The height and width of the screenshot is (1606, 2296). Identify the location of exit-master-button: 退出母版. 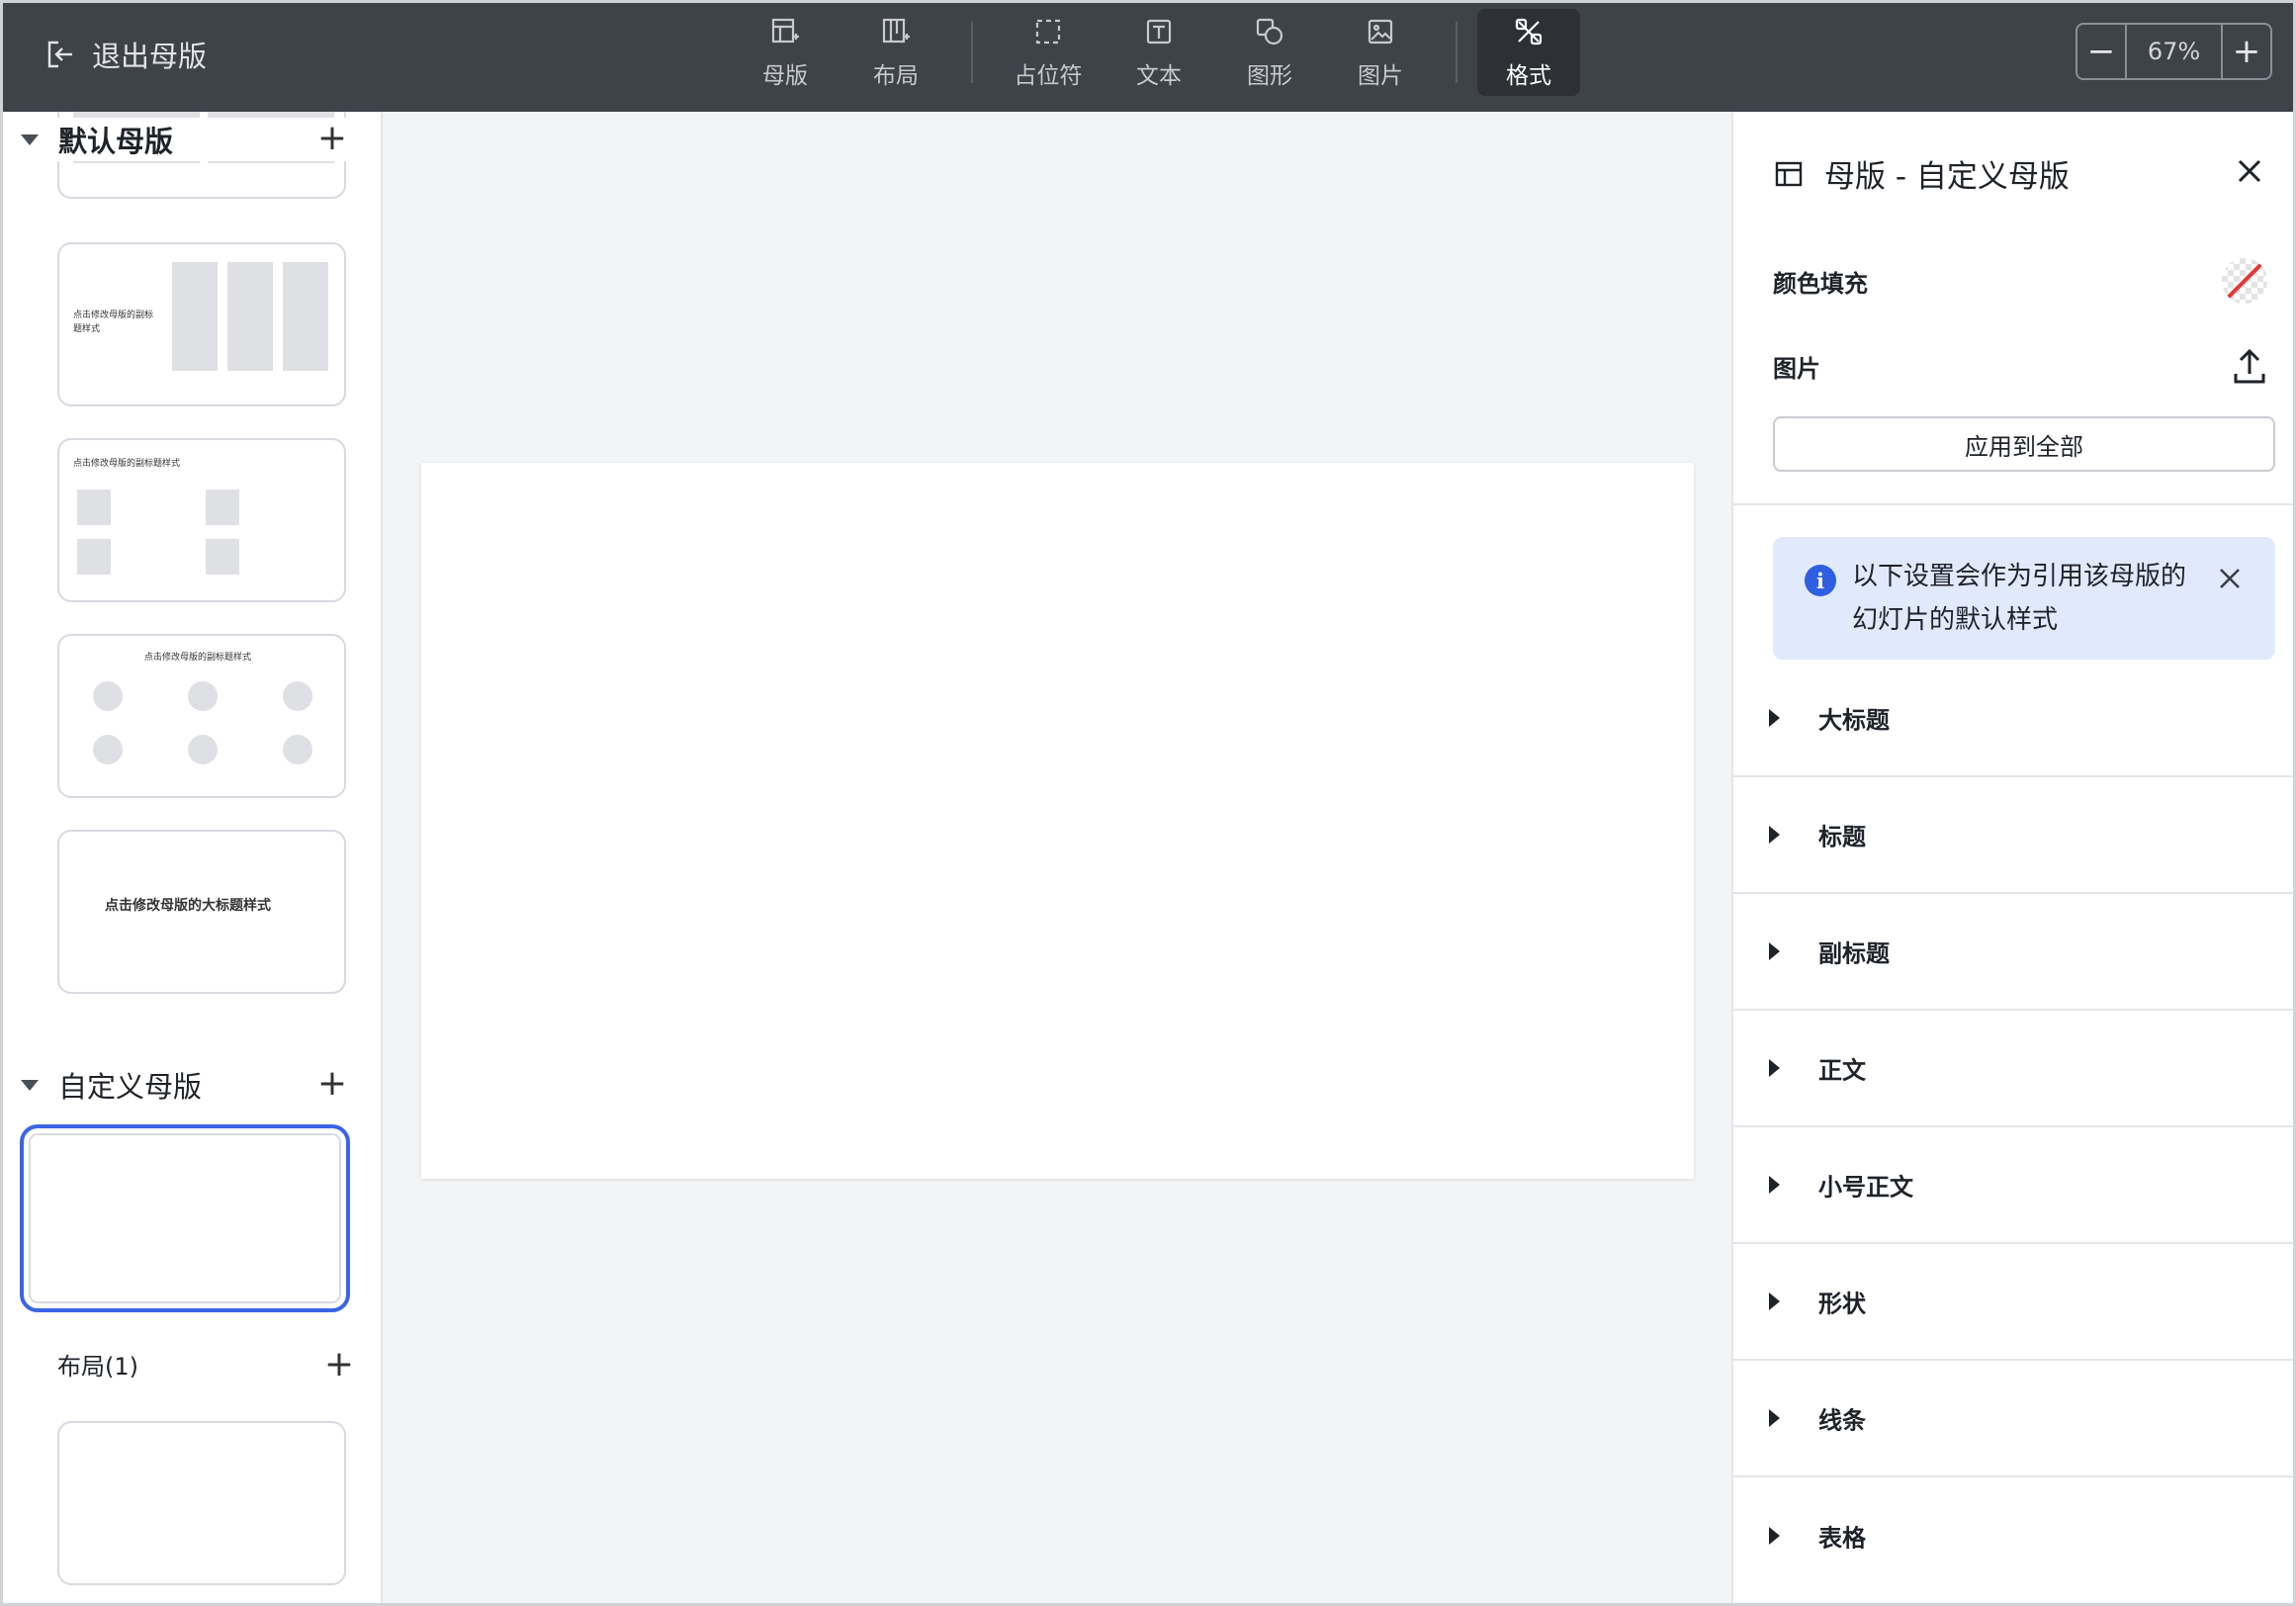
(125, 54).